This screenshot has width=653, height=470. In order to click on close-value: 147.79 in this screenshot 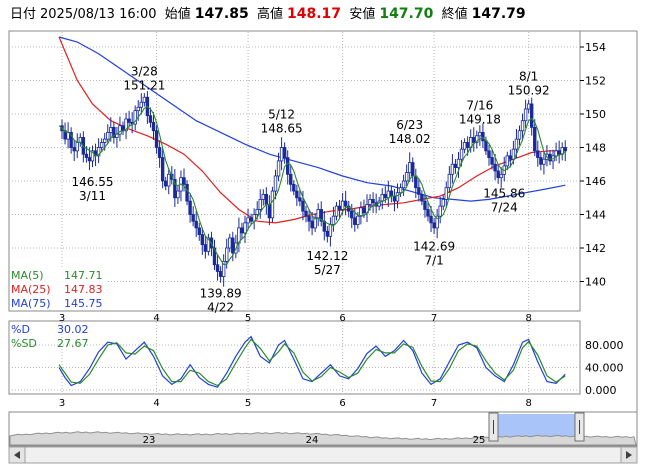, I will do `click(498, 14)`.